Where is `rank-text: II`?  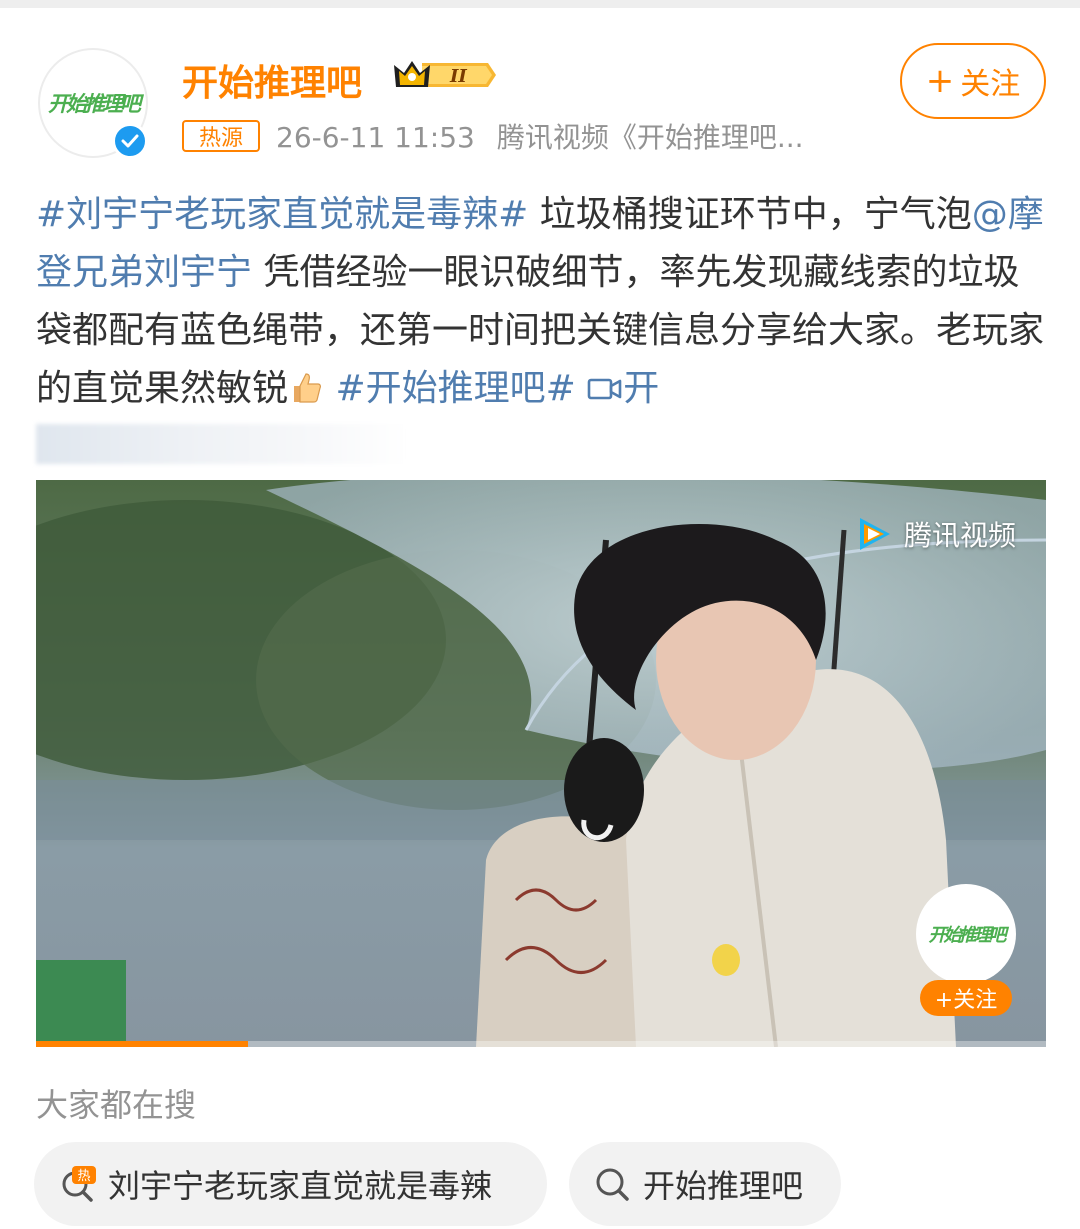 rank-text: II is located at coordinates (458, 76).